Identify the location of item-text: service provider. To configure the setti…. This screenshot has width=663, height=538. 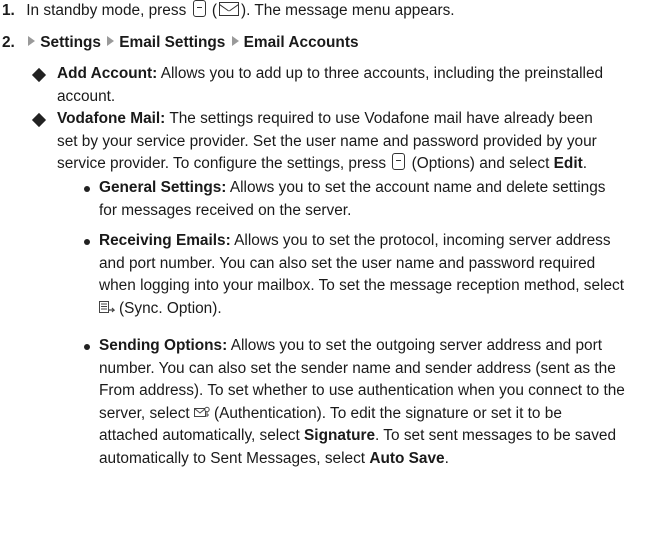
(222, 163).